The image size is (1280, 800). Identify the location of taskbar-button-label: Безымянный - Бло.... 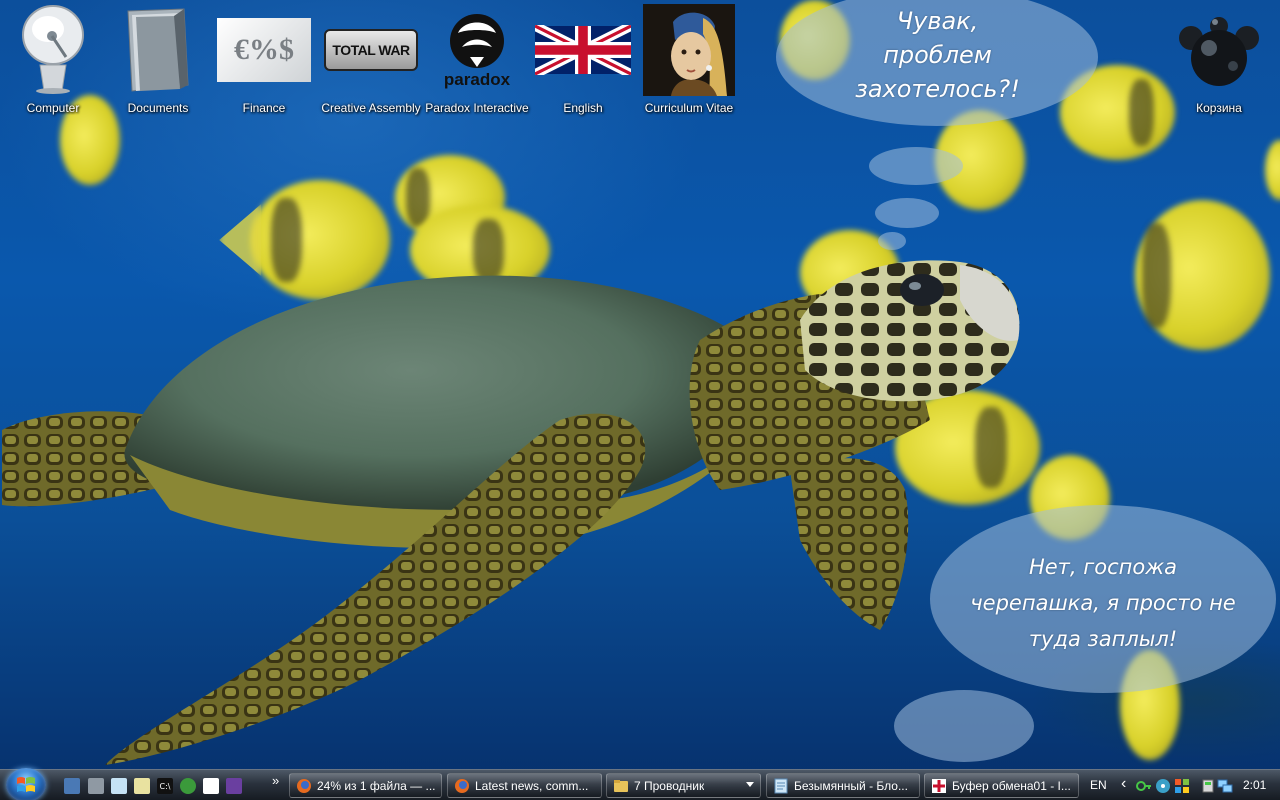
(851, 785).